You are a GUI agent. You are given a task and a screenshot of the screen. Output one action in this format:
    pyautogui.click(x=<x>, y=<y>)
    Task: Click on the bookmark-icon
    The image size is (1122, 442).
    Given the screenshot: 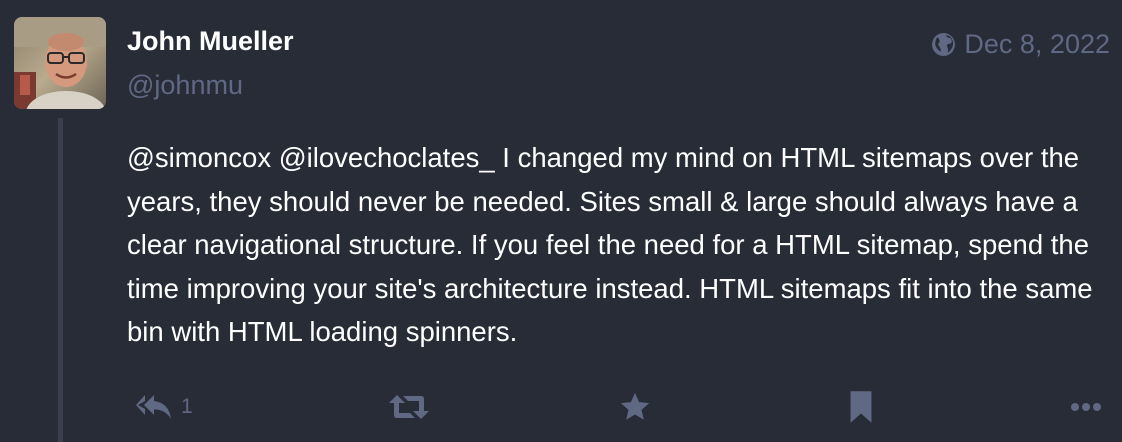 What is the action you would take?
    pyautogui.click(x=861, y=407)
    